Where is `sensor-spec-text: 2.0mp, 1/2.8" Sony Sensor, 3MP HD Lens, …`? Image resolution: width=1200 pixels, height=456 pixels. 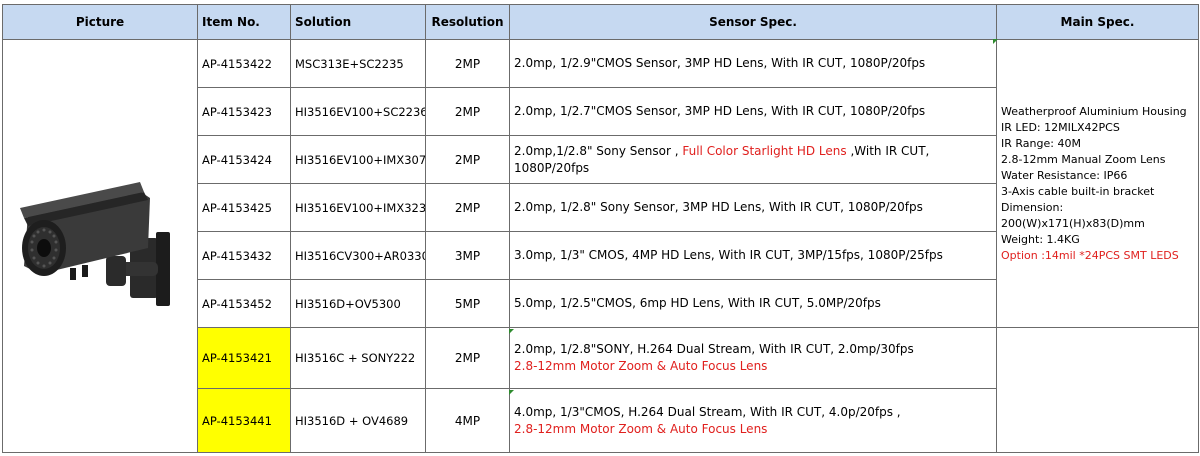
sensor-spec-text: 2.0mp, 1/2.8" Sony Sensor, 3MP HD Lens, … is located at coordinates (718, 207).